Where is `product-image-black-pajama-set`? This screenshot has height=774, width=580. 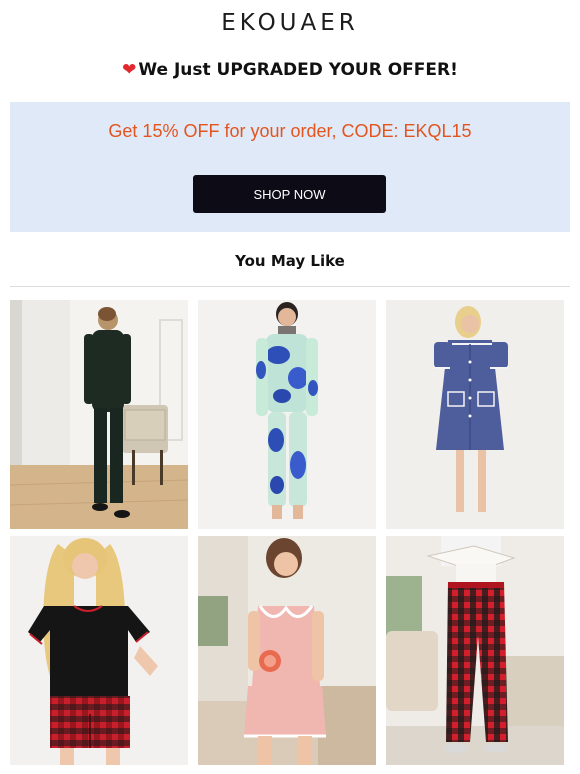
product-image-black-pajama-set is located at coordinates (99, 414).